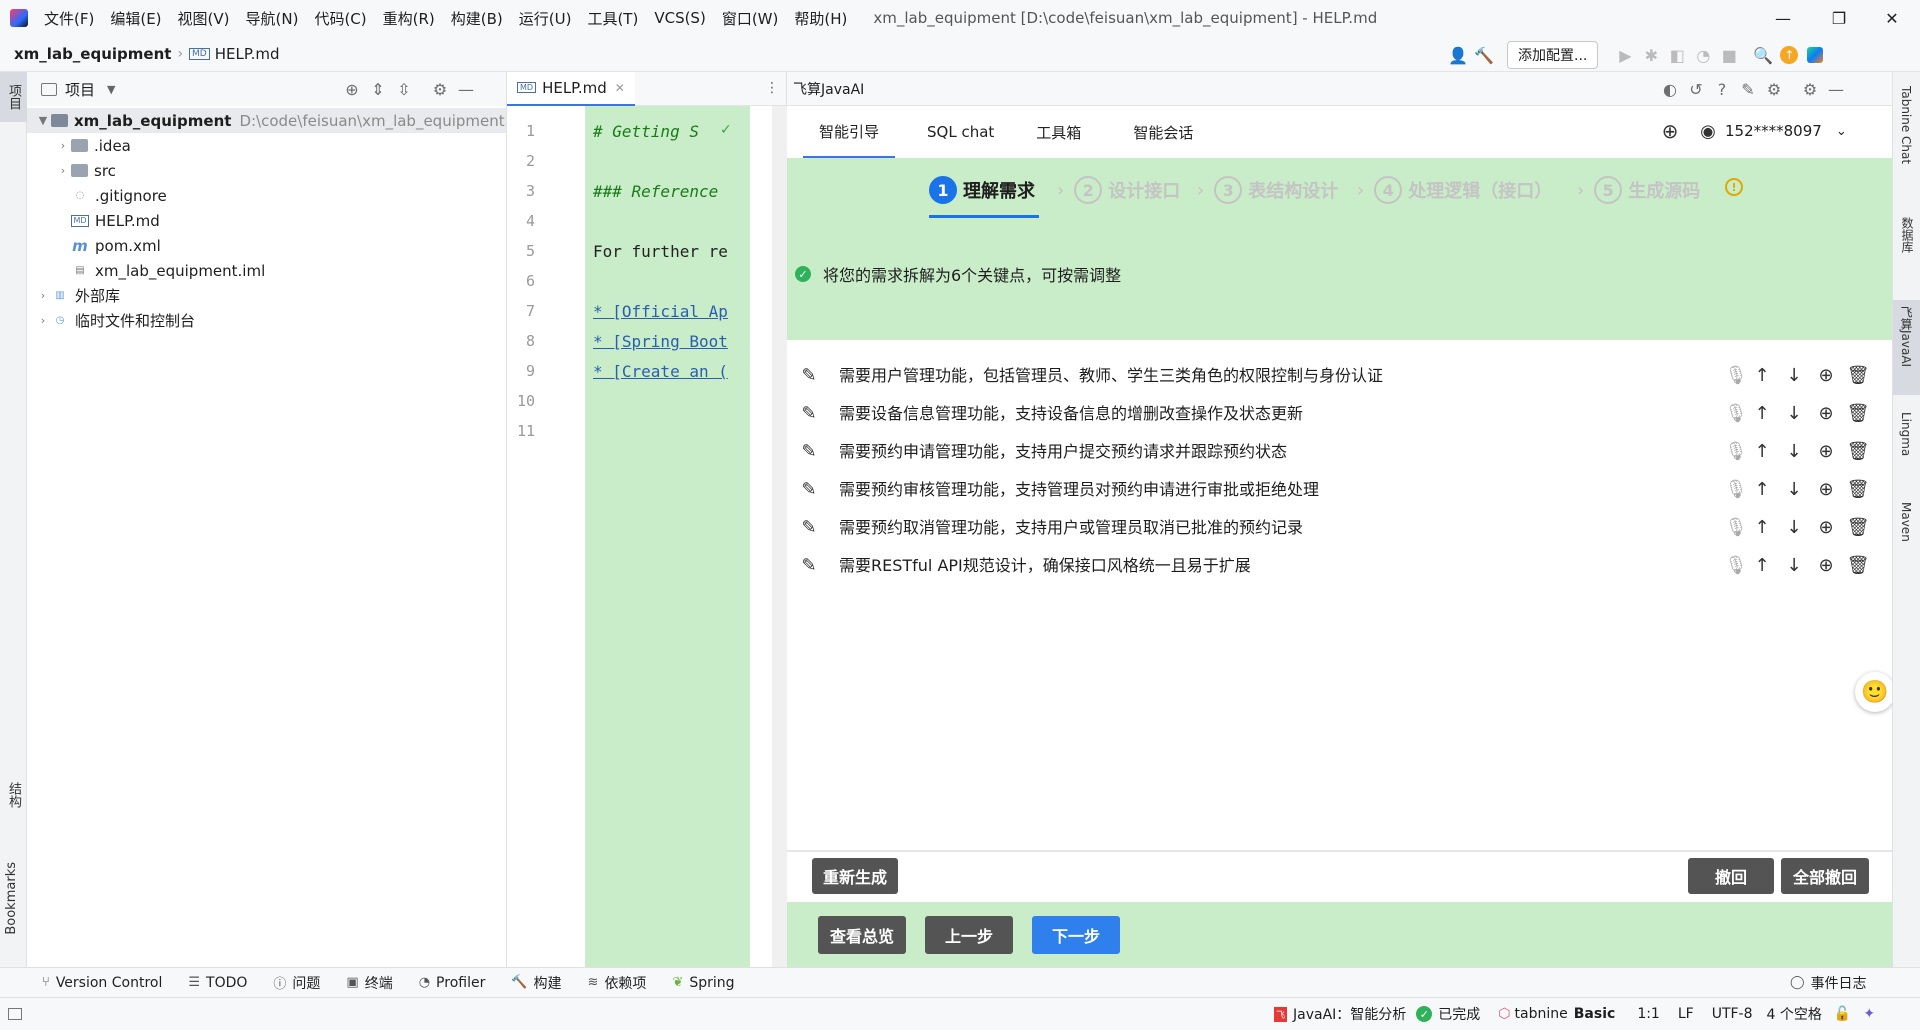 This screenshot has height=1030, width=1920. I want to click on todo-tool: ☰ TODO, so click(217, 983).